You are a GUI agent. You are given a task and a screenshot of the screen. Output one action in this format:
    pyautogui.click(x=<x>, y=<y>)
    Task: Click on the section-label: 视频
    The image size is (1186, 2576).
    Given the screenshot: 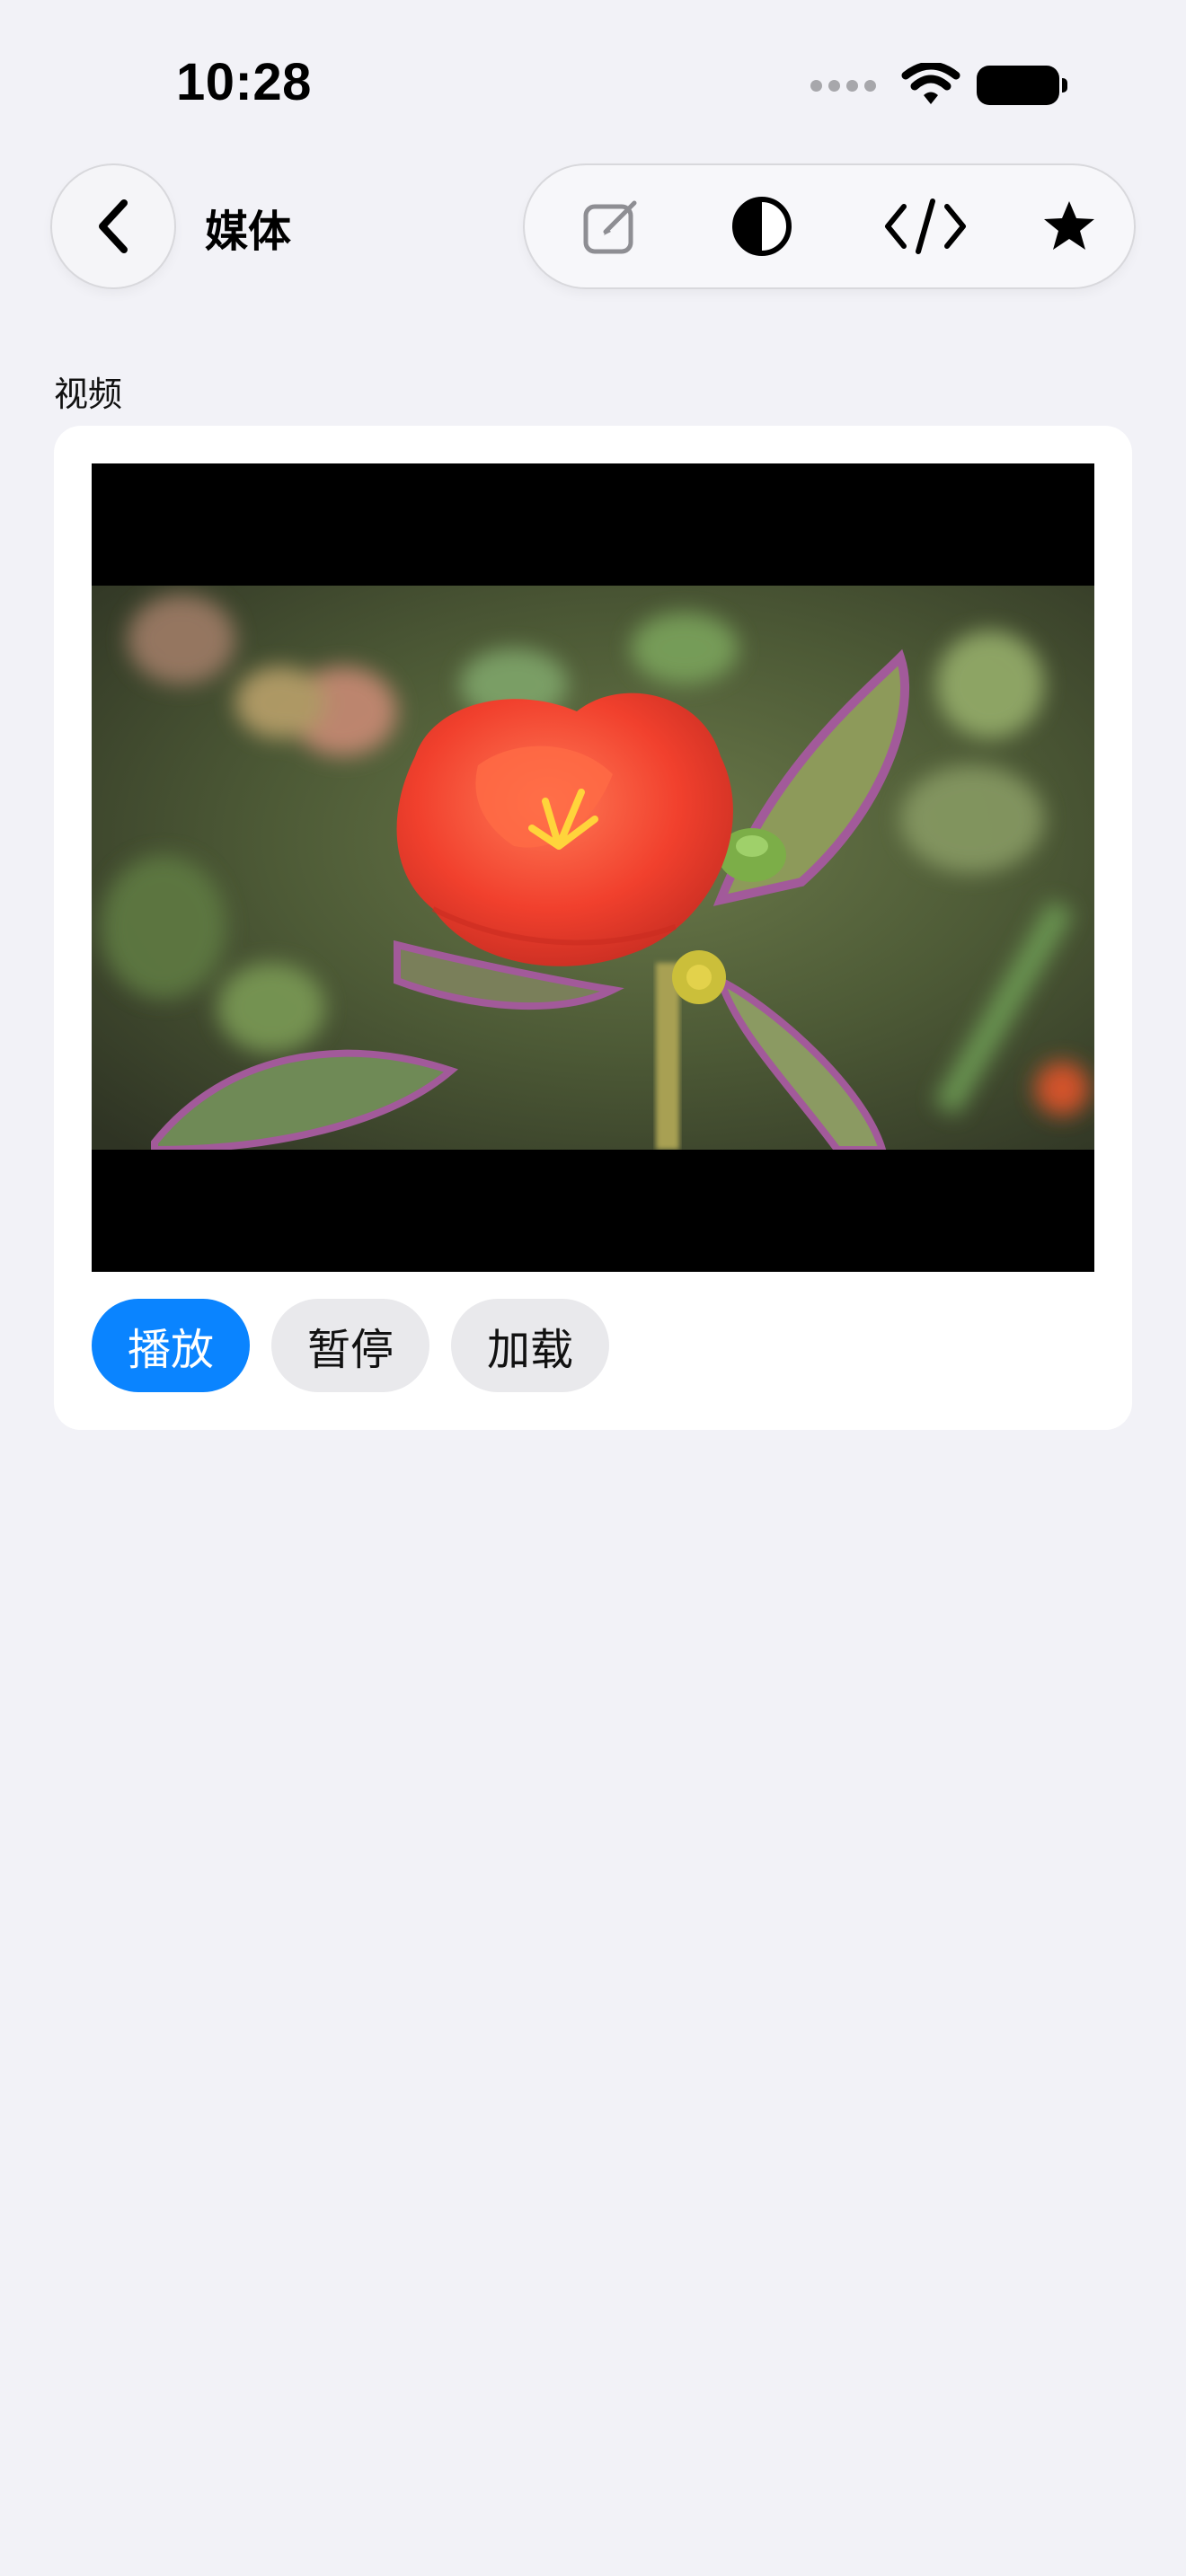 What is the action you would take?
    pyautogui.click(x=88, y=394)
    